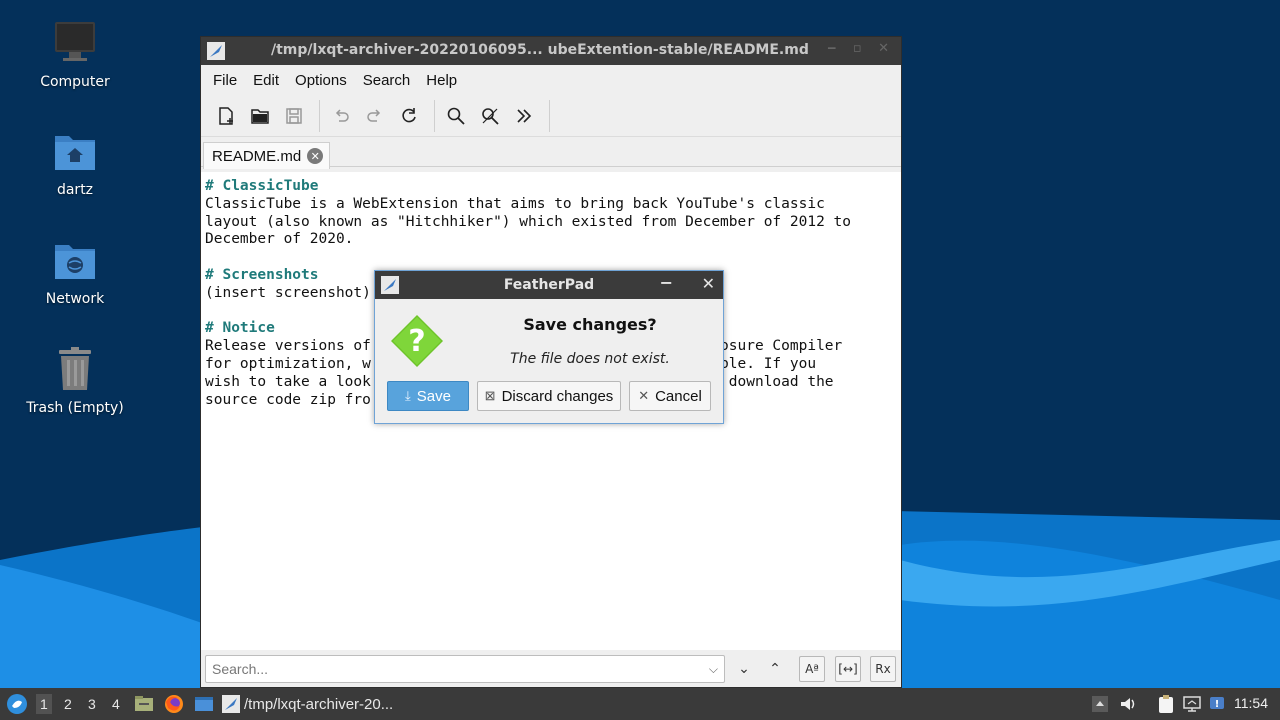  What do you see at coordinates (465, 669) in the screenshot?
I see `search-input: Search... ⌵` at bounding box center [465, 669].